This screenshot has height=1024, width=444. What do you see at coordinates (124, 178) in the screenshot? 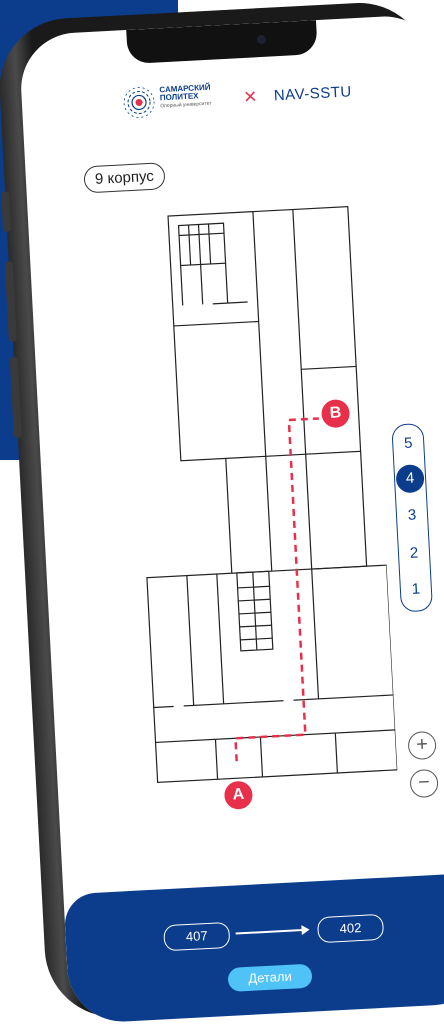
I see `building-selector: 9 корпус` at bounding box center [124, 178].